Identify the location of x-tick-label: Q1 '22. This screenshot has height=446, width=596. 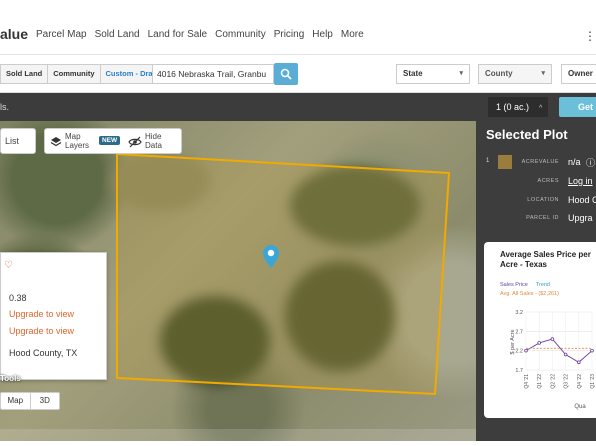
(540, 381).